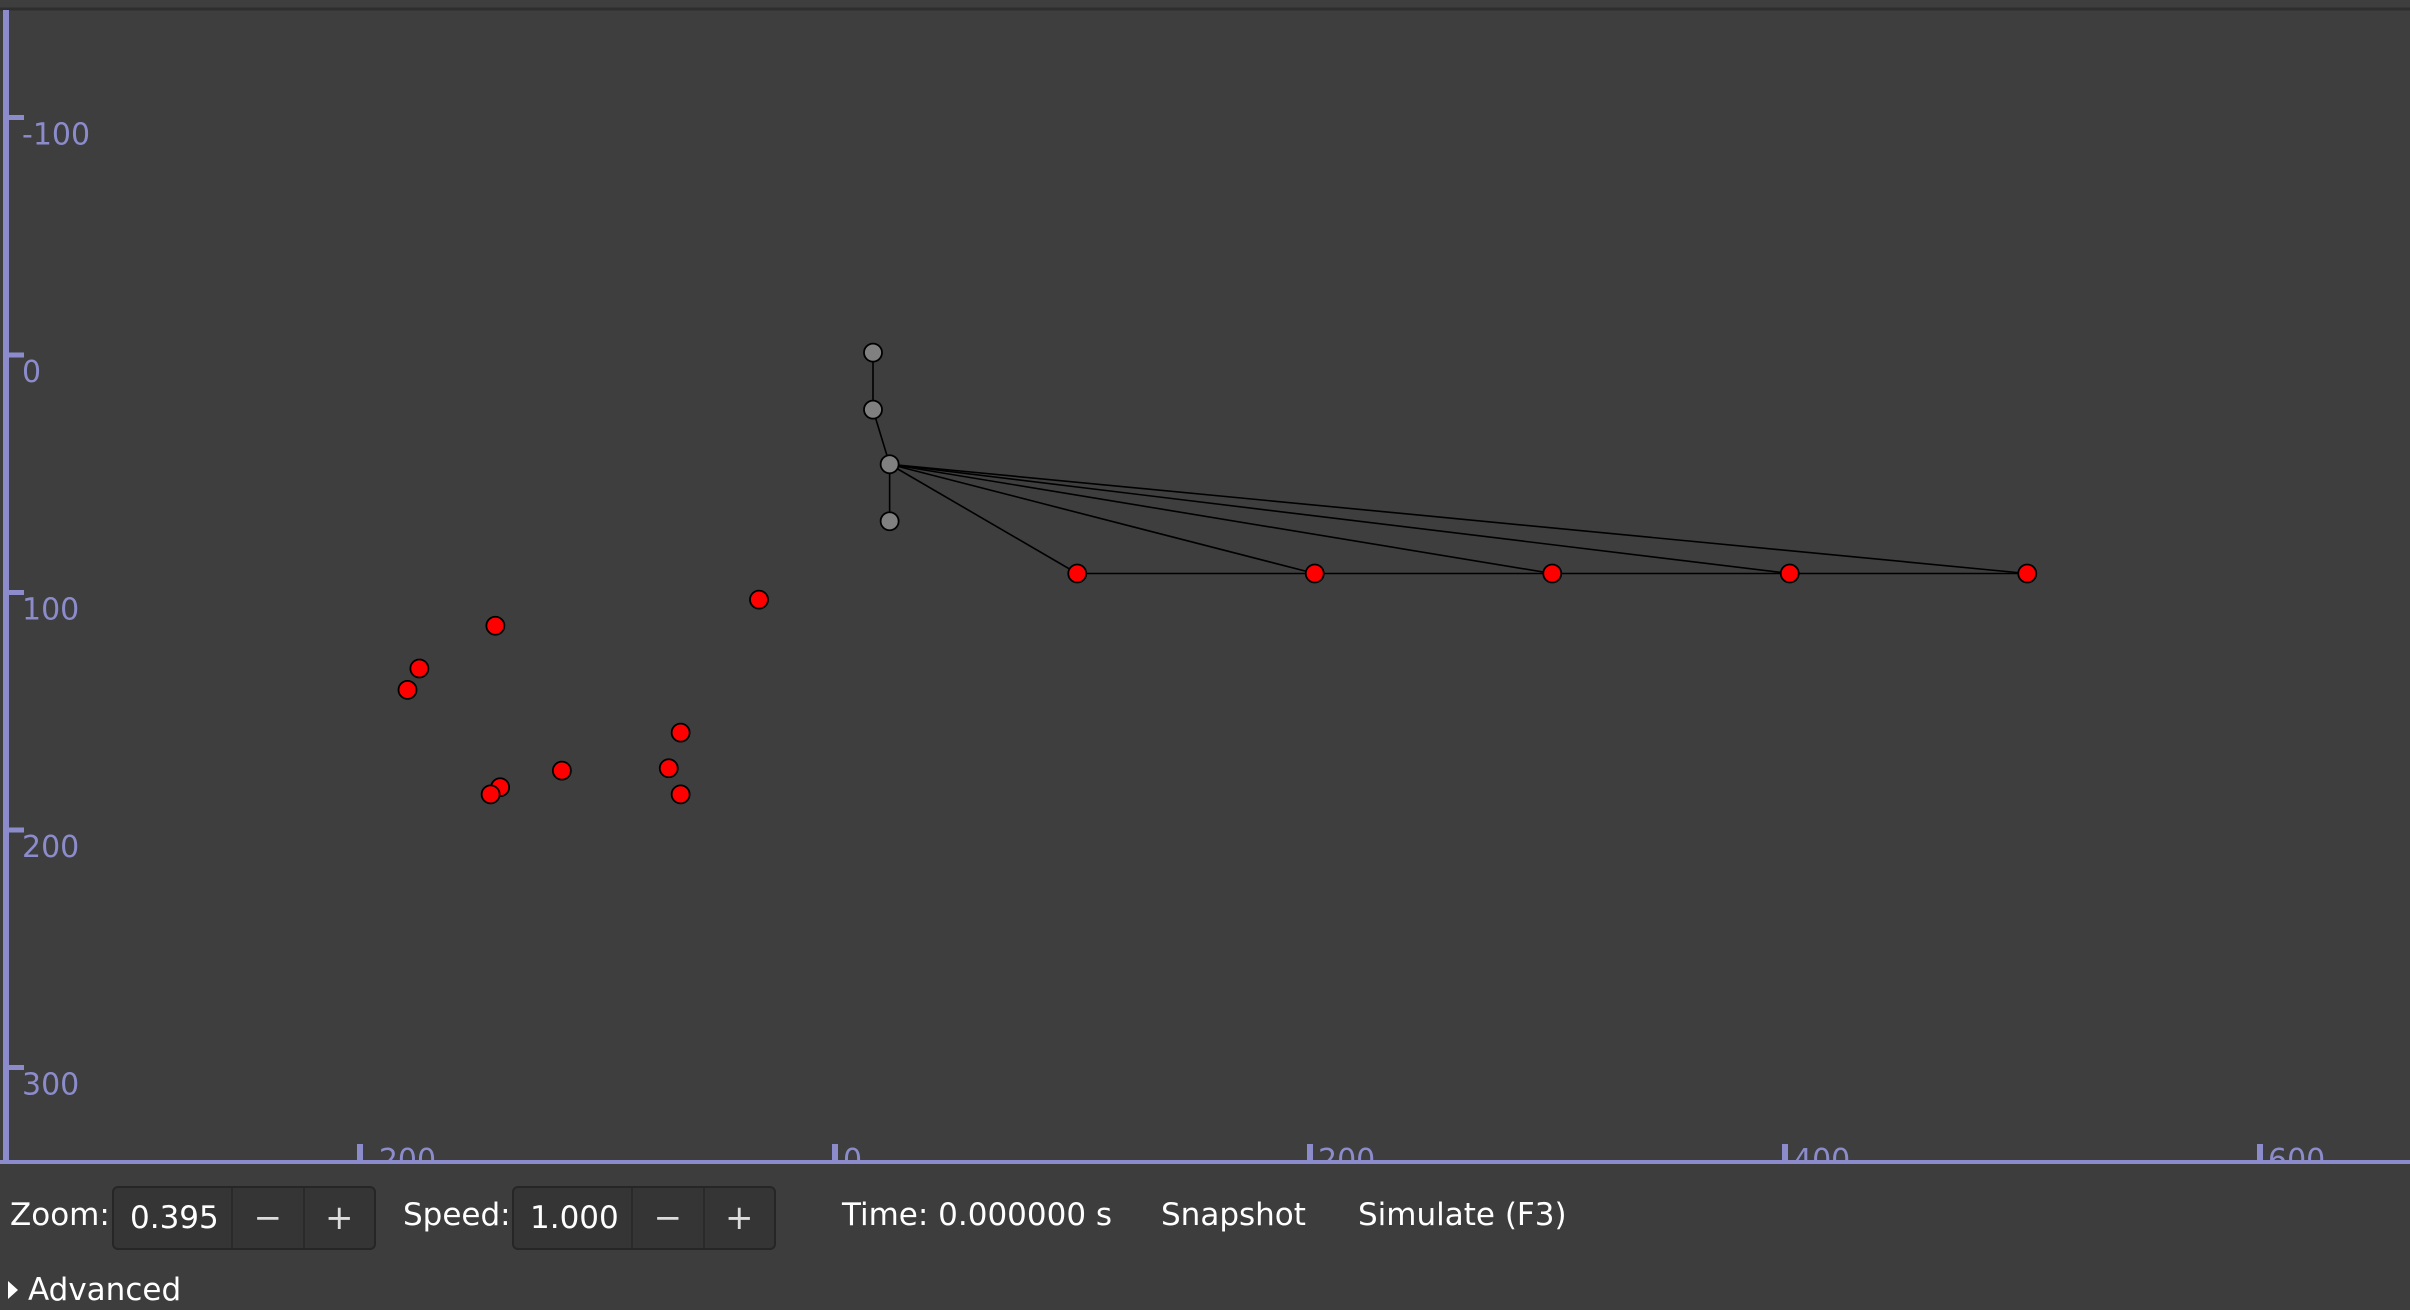  I want to click on simulate-button: Simulate (F3), so click(1462, 1215).